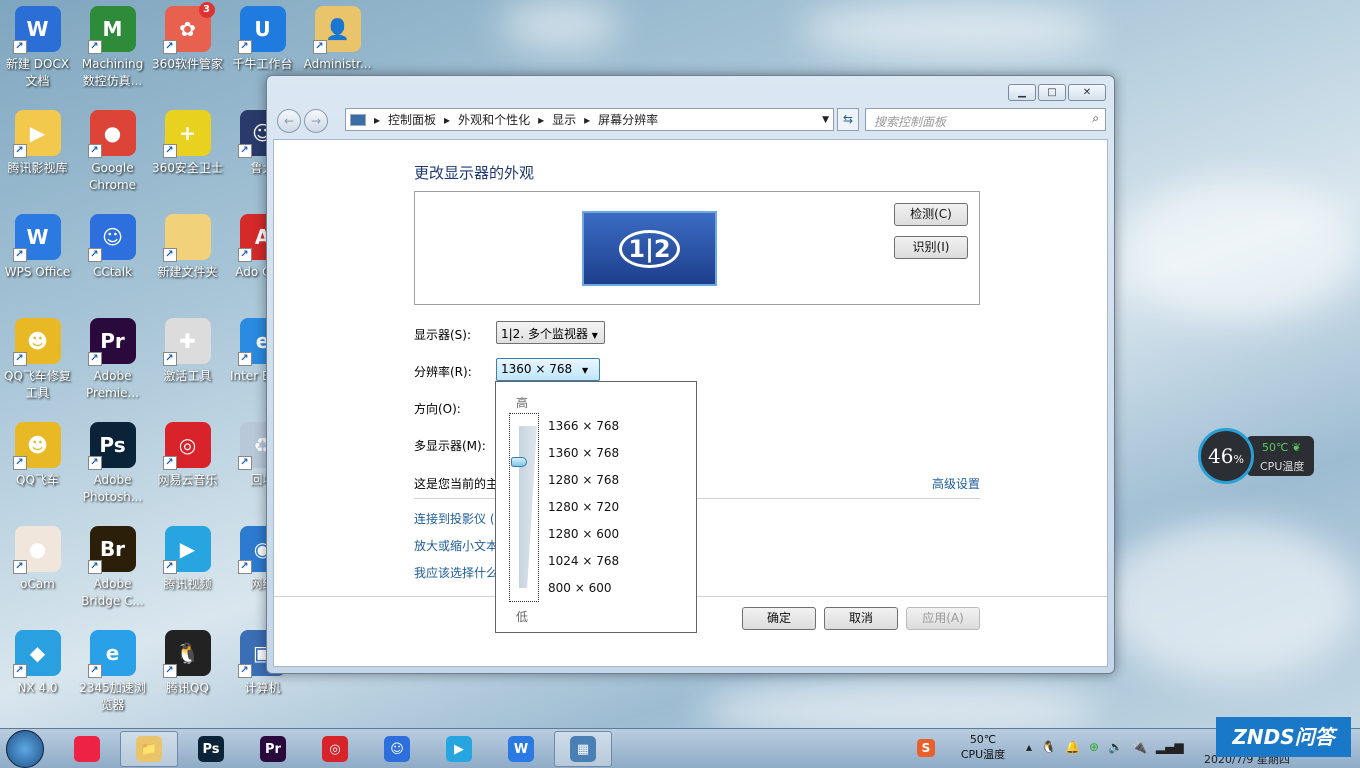  I want to click on desktop-icon: W ↗ 新建 DOCX 文档, so click(37, 48).